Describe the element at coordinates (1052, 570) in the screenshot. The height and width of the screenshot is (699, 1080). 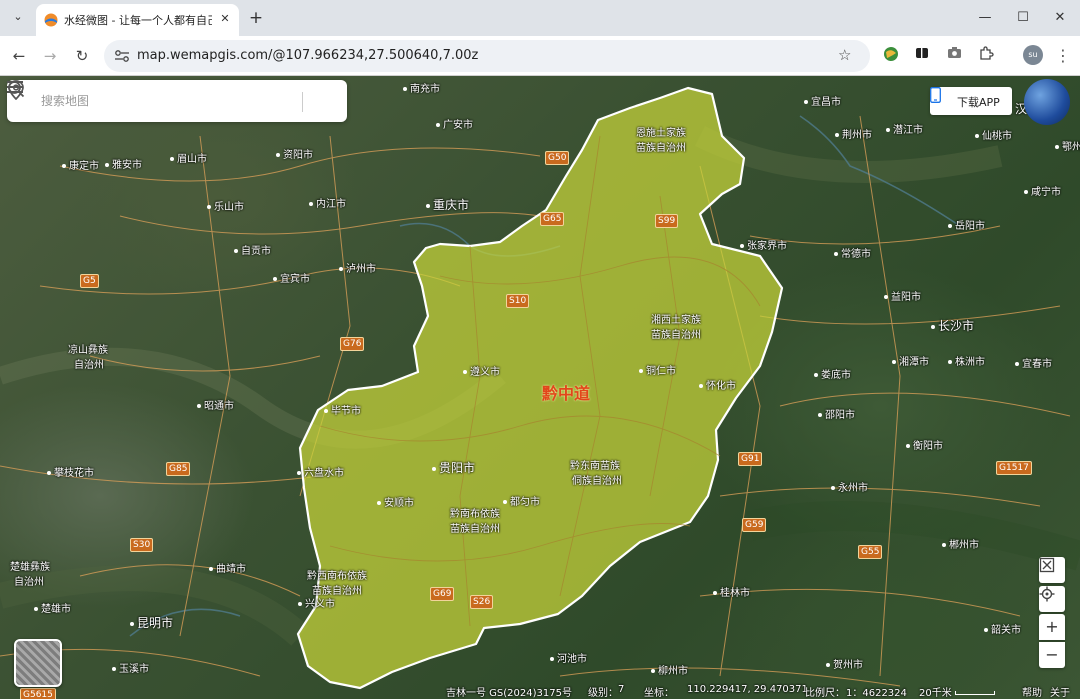
I see `fullscreen-button` at that location.